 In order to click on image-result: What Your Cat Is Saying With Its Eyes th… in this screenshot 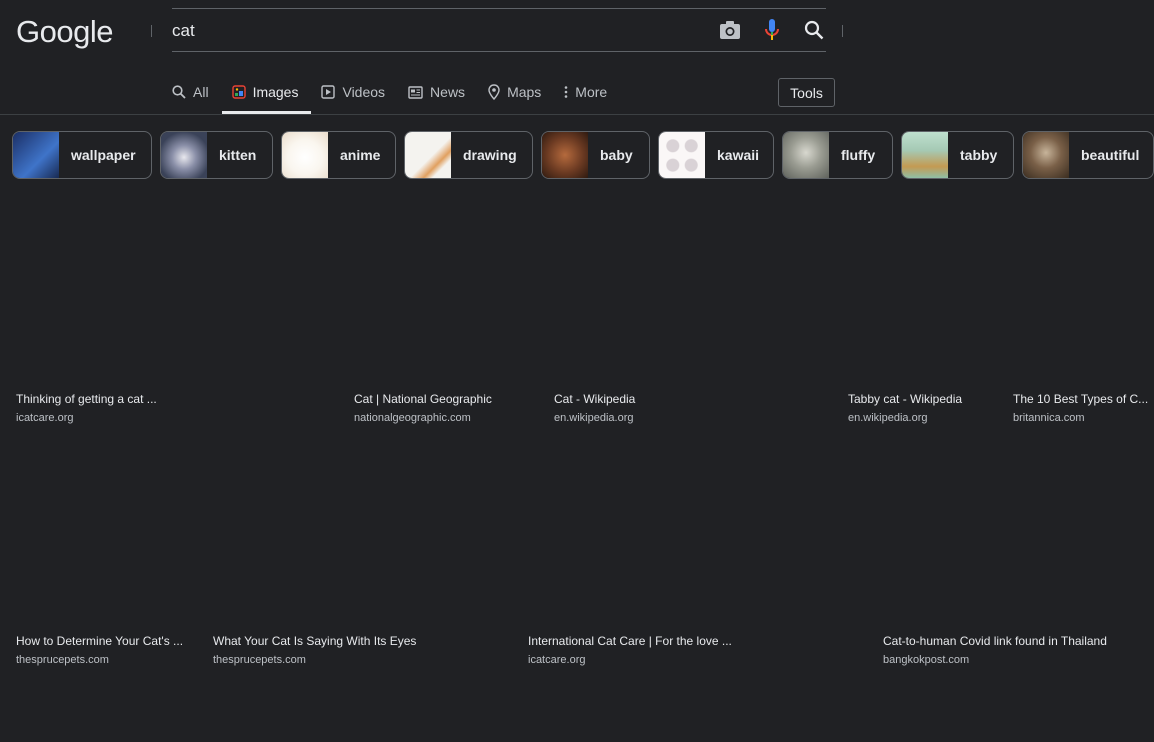, I will do `click(323, 650)`.